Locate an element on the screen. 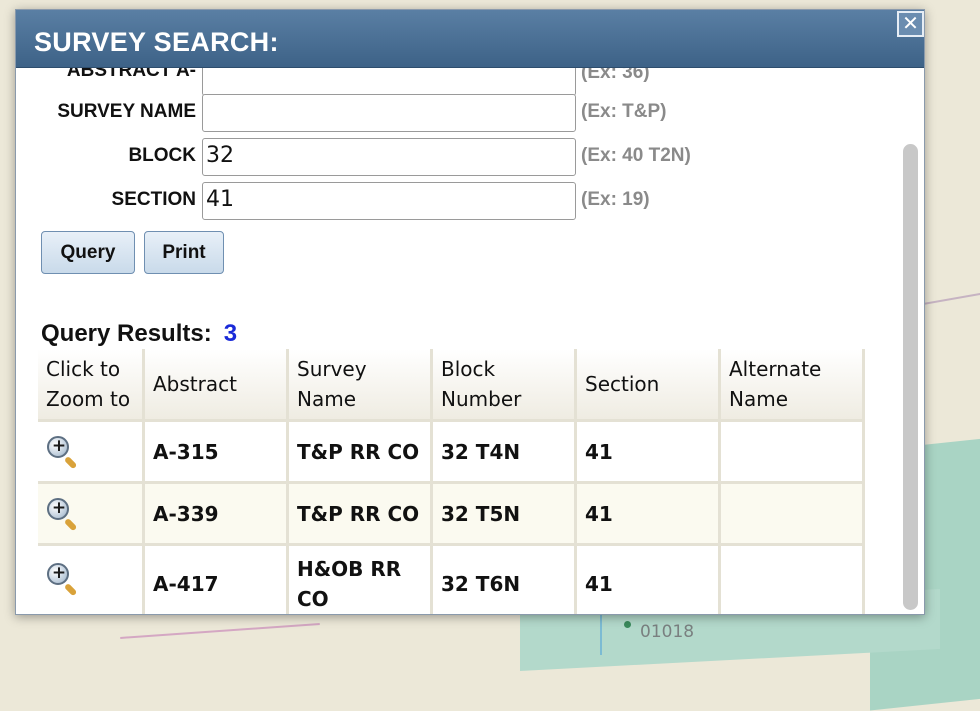  abstract-hint: (Ex: 36) is located at coordinates (615, 75).